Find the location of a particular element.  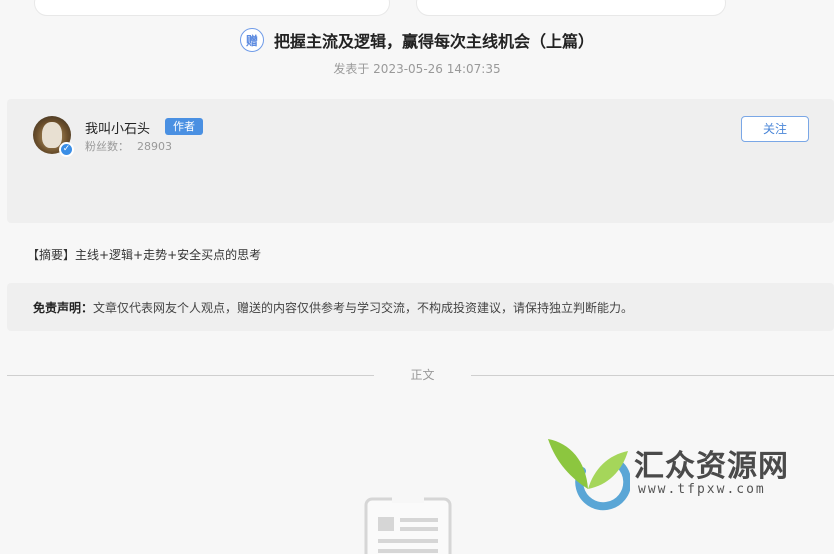

publish-time: 发表于 2023-05-26 14:07:35 is located at coordinates (417, 69).